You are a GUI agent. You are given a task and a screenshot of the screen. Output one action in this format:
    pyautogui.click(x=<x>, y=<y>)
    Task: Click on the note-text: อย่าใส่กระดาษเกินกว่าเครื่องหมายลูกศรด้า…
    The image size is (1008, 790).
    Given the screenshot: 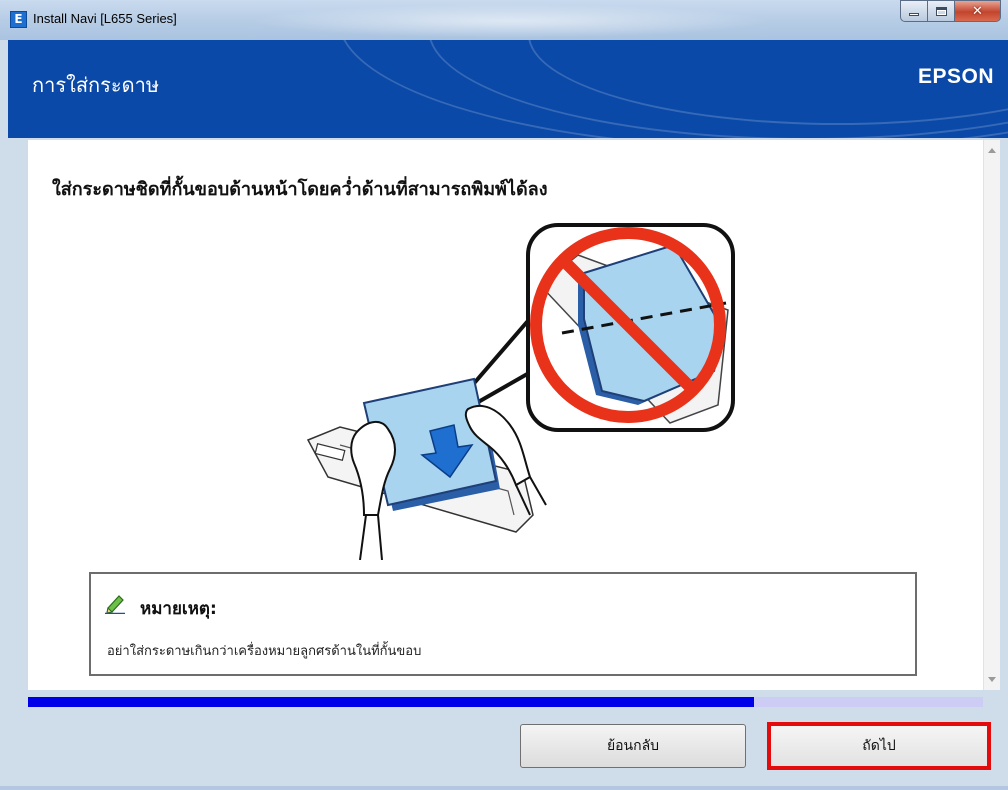 What is the action you would take?
    pyautogui.click(x=264, y=651)
    